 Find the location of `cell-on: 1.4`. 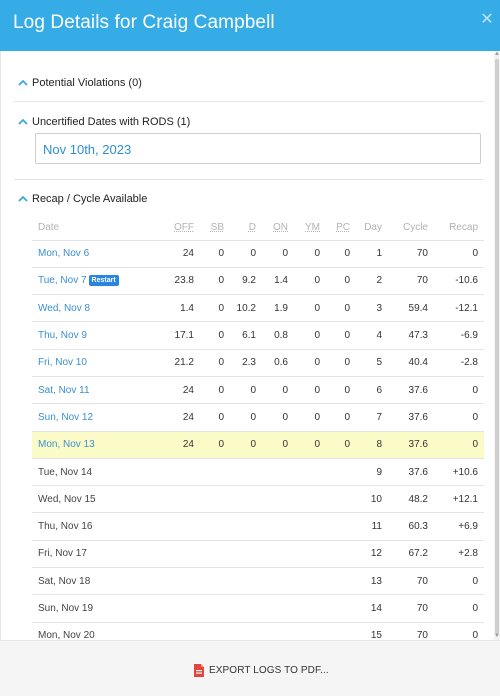

cell-on: 1.4 is located at coordinates (278, 281).